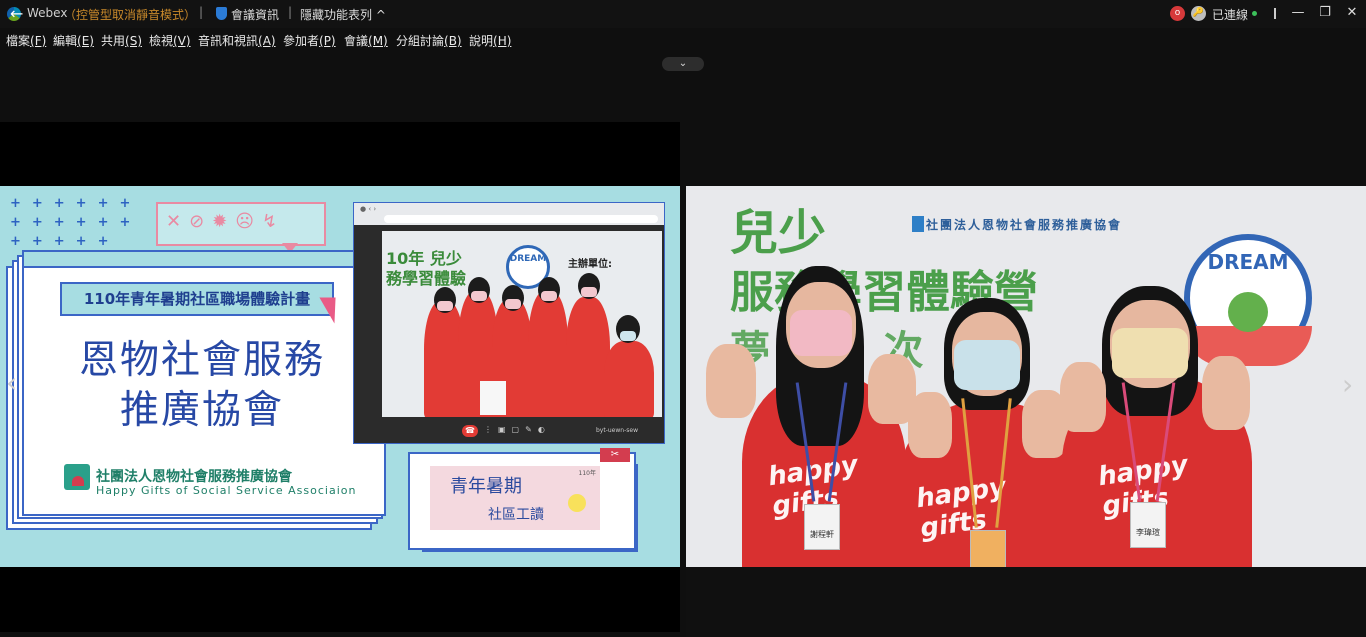 Image resolution: width=1366 pixels, height=637 pixels. I want to click on connection-status: 已連線, so click(1230, 15).